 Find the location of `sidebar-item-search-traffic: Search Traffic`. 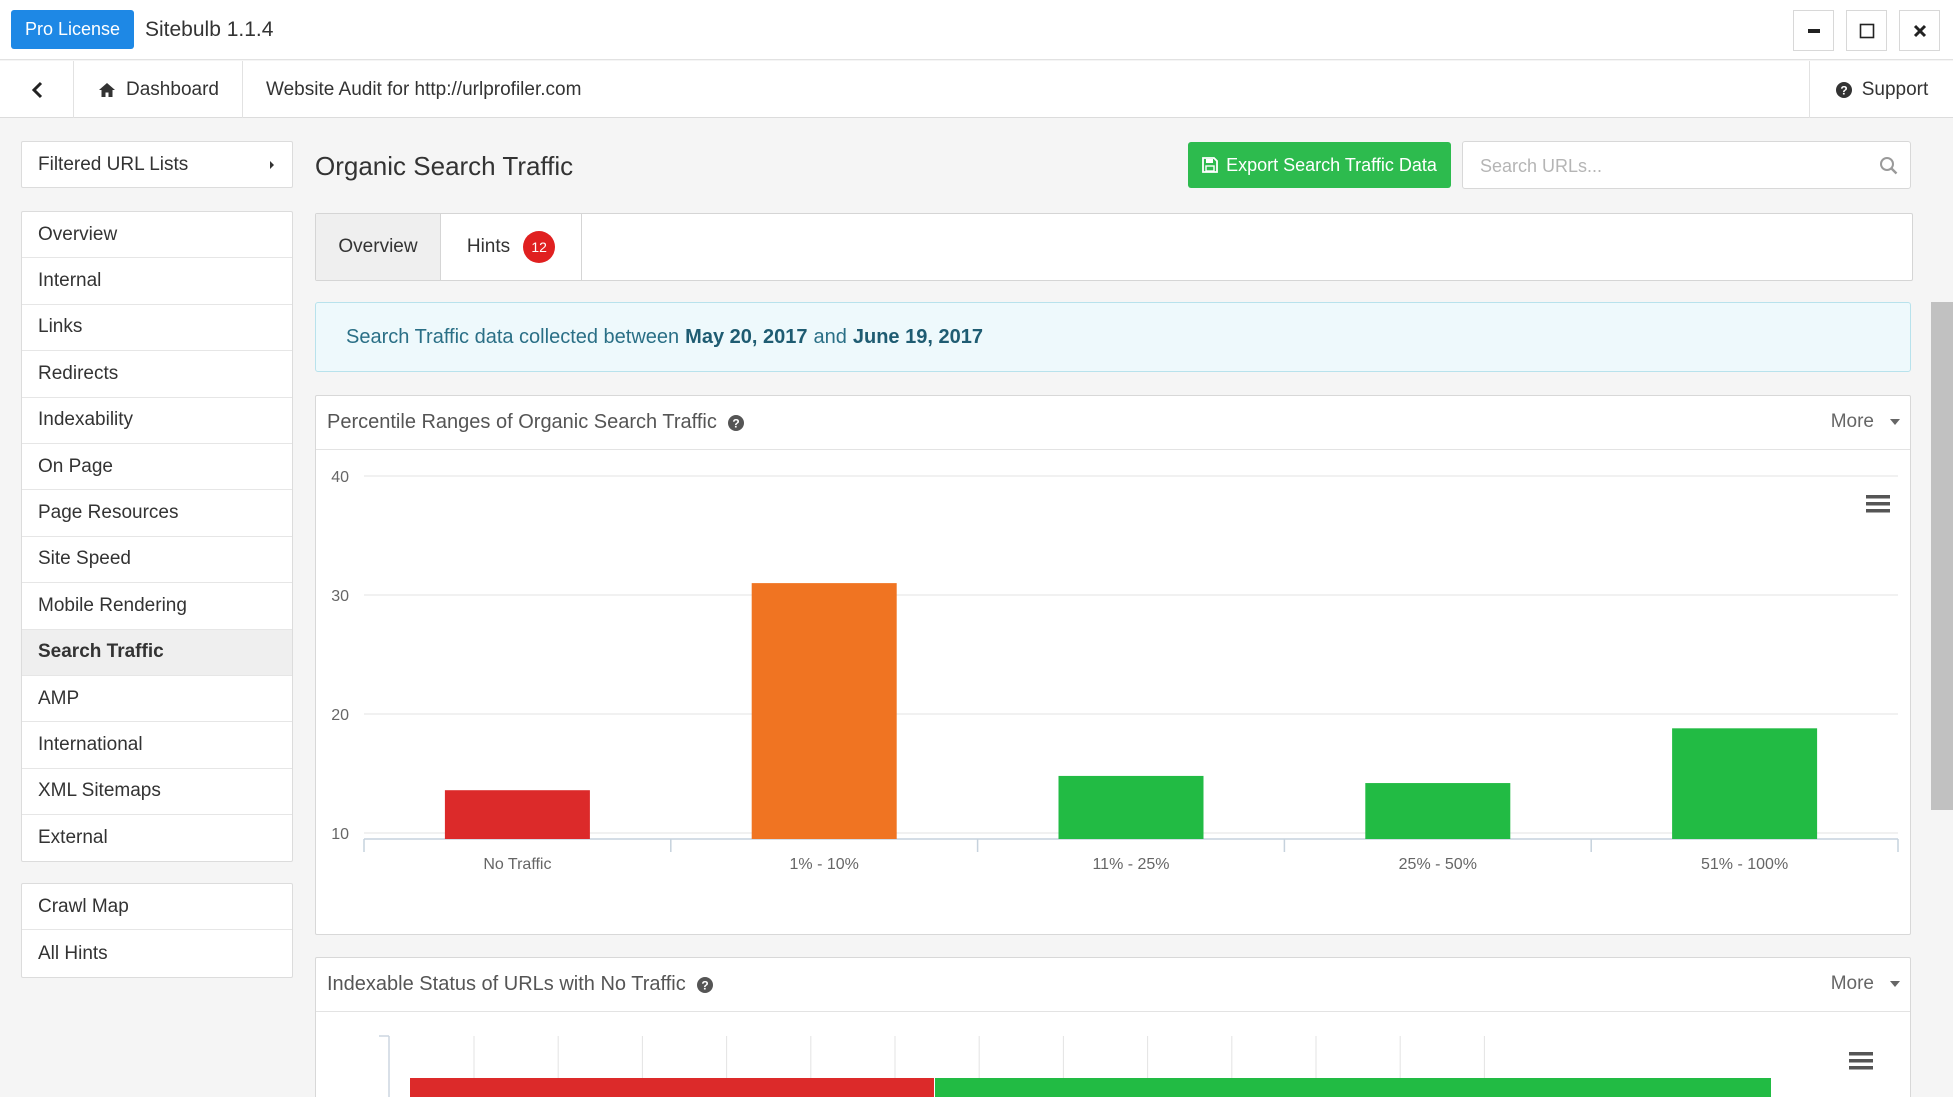

sidebar-item-search-traffic: Search Traffic is located at coordinates (157, 652).